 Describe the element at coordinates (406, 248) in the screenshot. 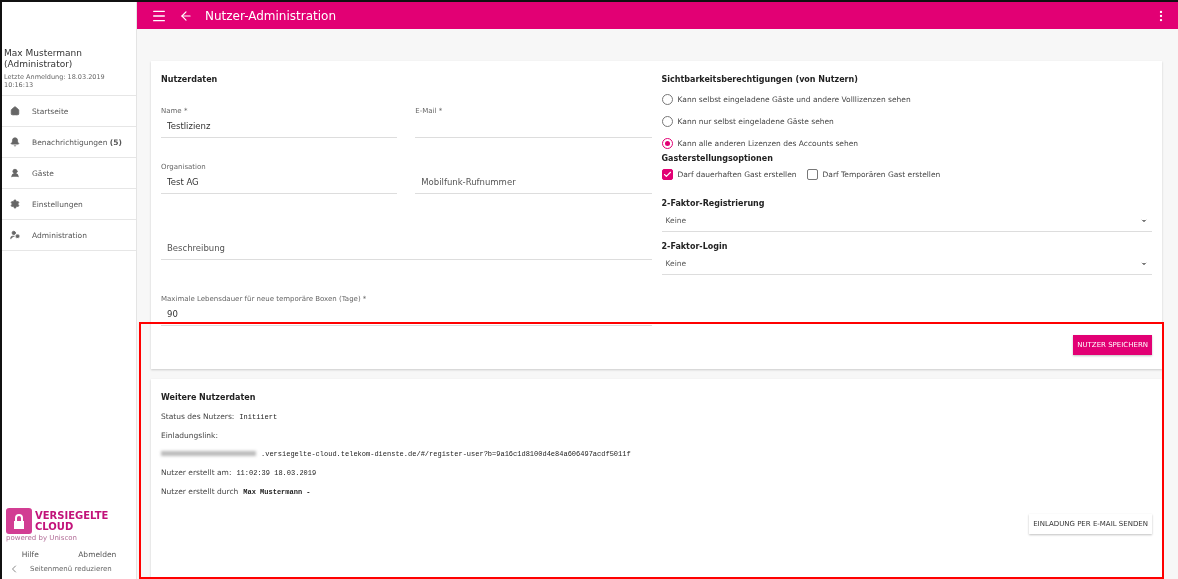

I see `input-field: Beschreibung` at that location.